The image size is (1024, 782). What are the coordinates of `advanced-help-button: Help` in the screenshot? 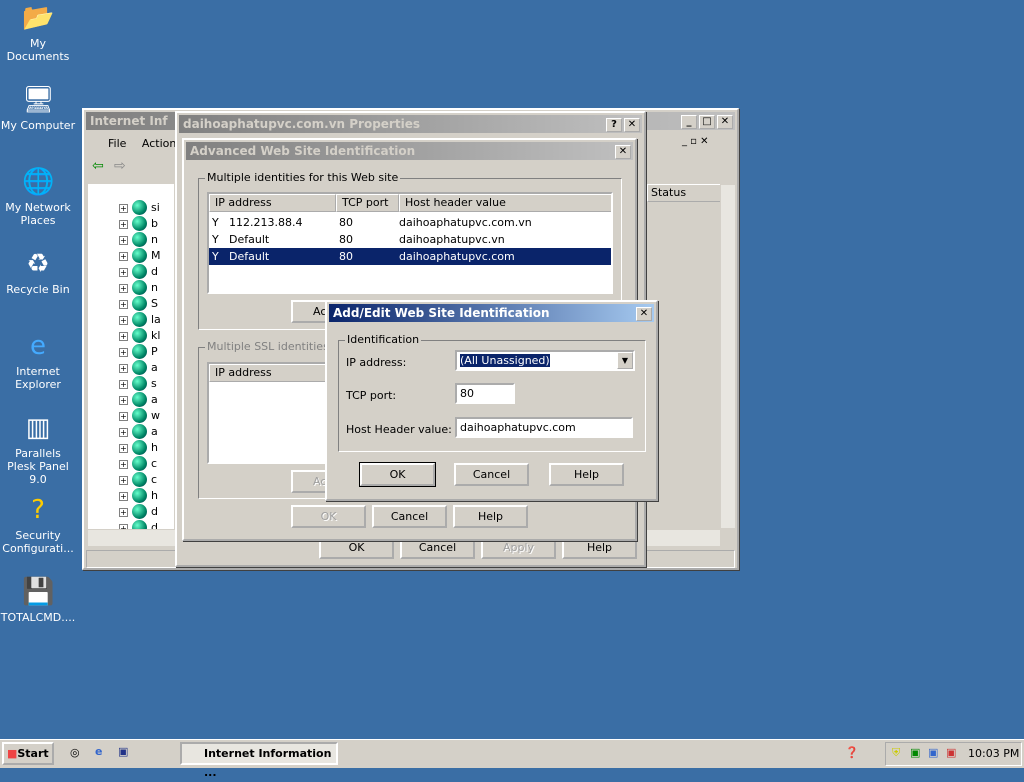 It's located at (490, 516).